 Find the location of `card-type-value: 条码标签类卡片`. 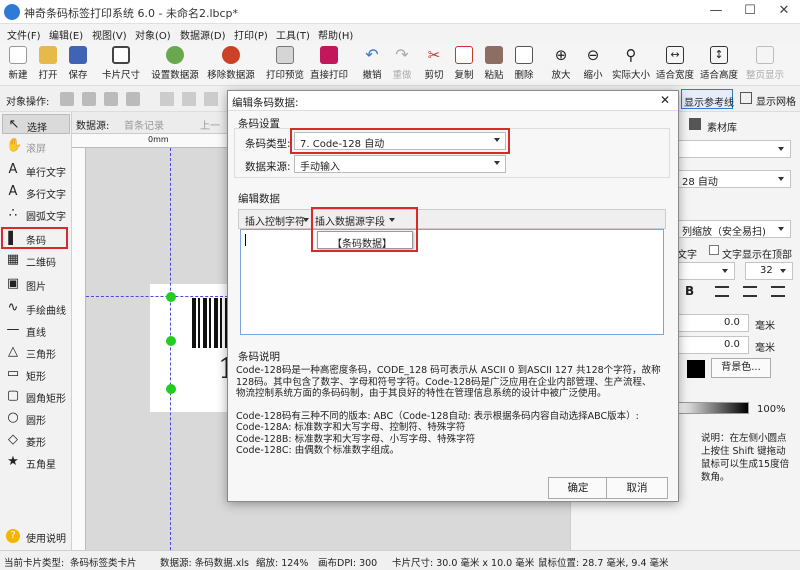

card-type-value: 条码标签类卡片 is located at coordinates (103, 562).